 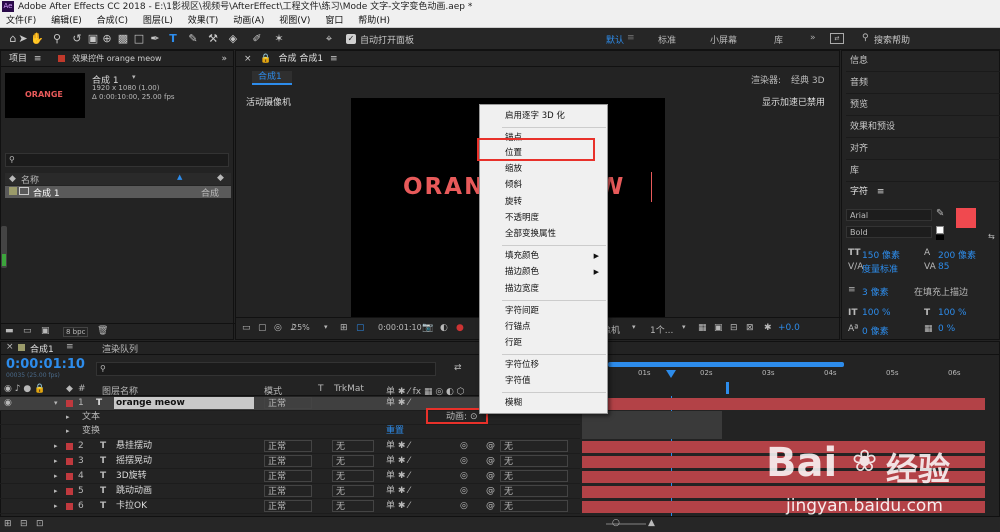 What do you see at coordinates (555, 327) in the screenshot?
I see `menu-item-line-anchor: 行锚点` at bounding box center [555, 327].